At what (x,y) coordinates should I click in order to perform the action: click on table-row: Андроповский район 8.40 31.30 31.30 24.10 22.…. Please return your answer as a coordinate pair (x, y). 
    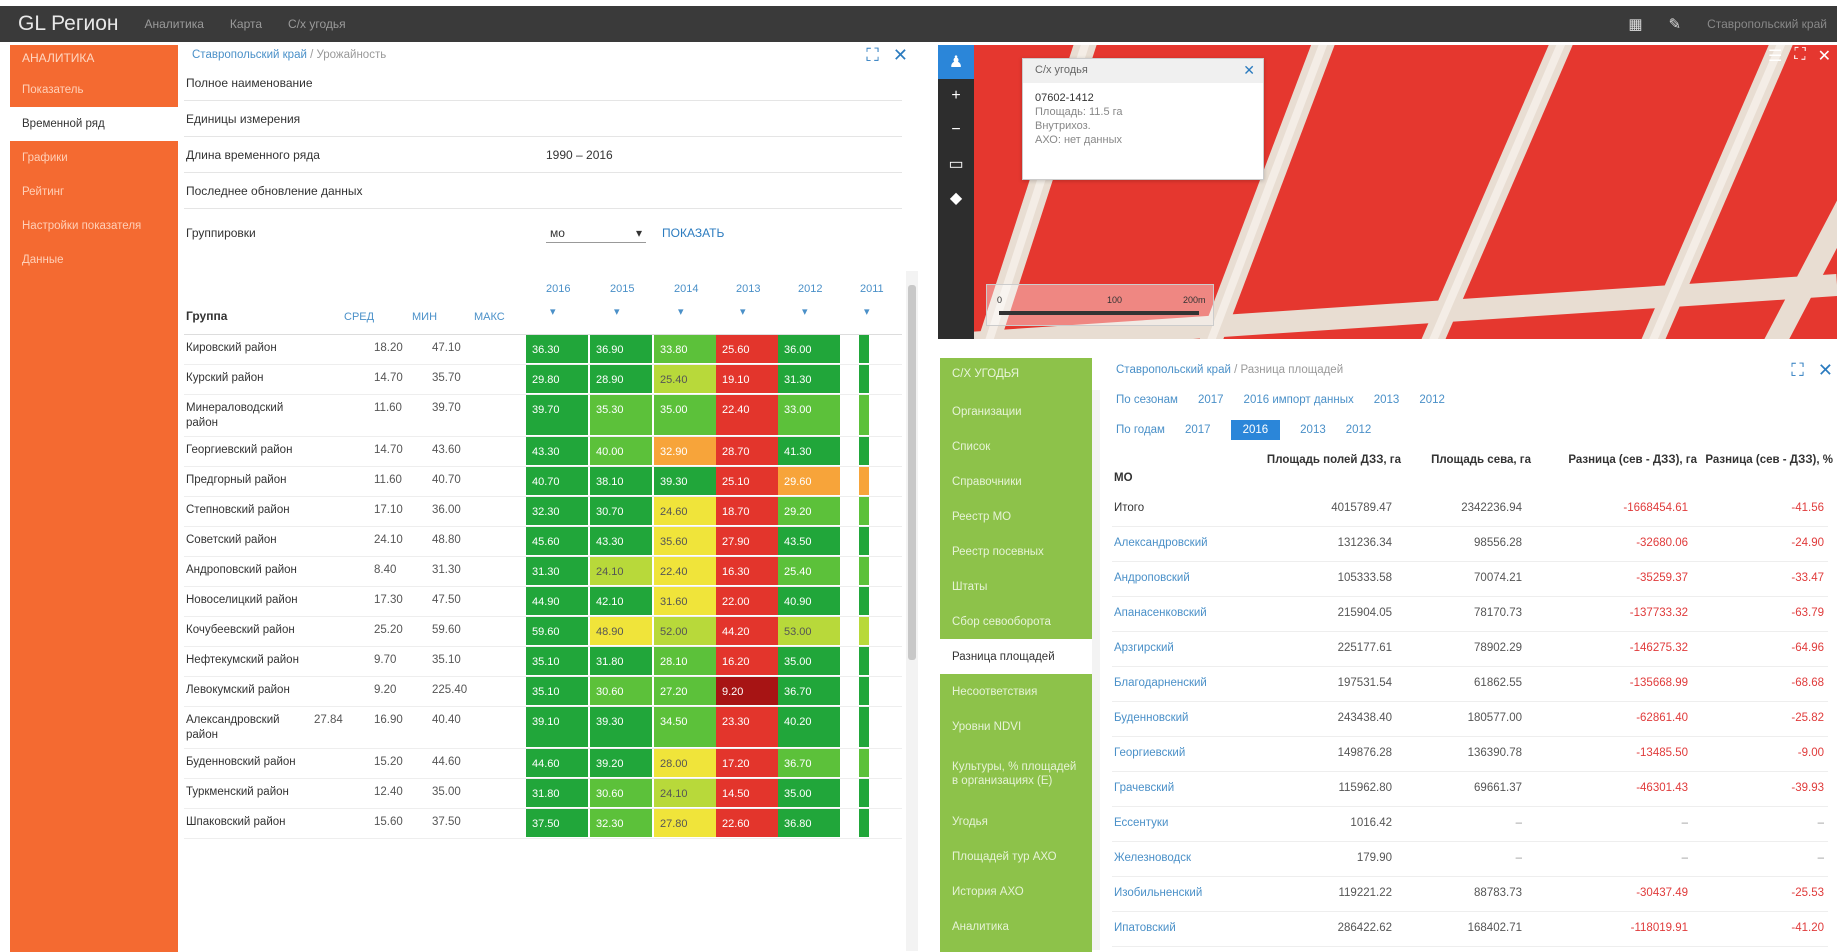
    Looking at the image, I should click on (543, 572).